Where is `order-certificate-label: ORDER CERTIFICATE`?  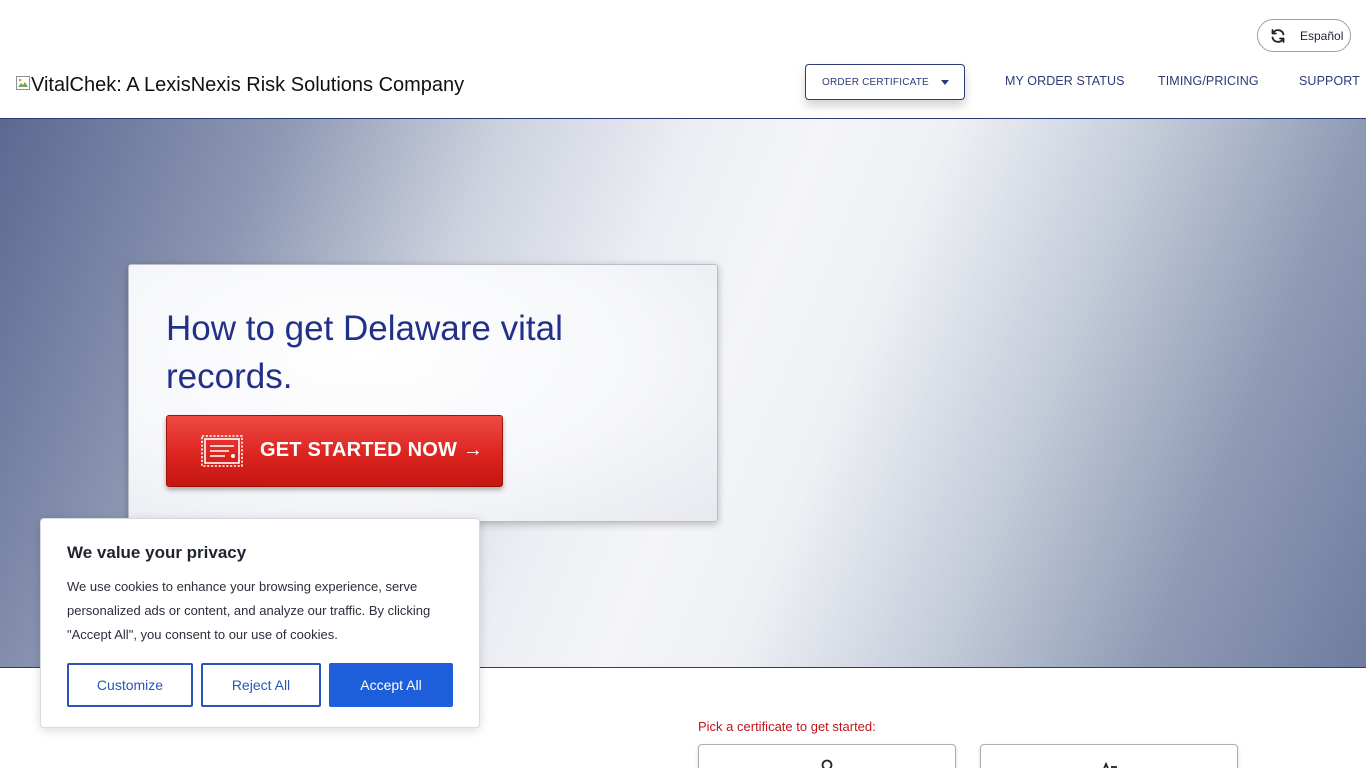 order-certificate-label: ORDER CERTIFICATE is located at coordinates (875, 82).